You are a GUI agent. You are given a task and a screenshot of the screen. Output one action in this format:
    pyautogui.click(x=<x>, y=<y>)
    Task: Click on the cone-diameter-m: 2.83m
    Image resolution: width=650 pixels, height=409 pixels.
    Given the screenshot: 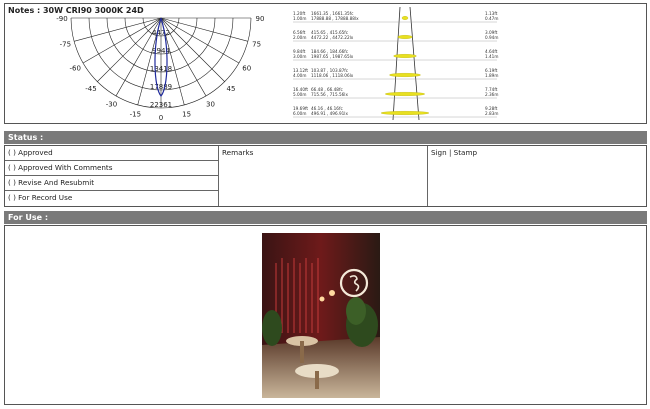 What is the action you would take?
    pyautogui.click(x=491, y=113)
    